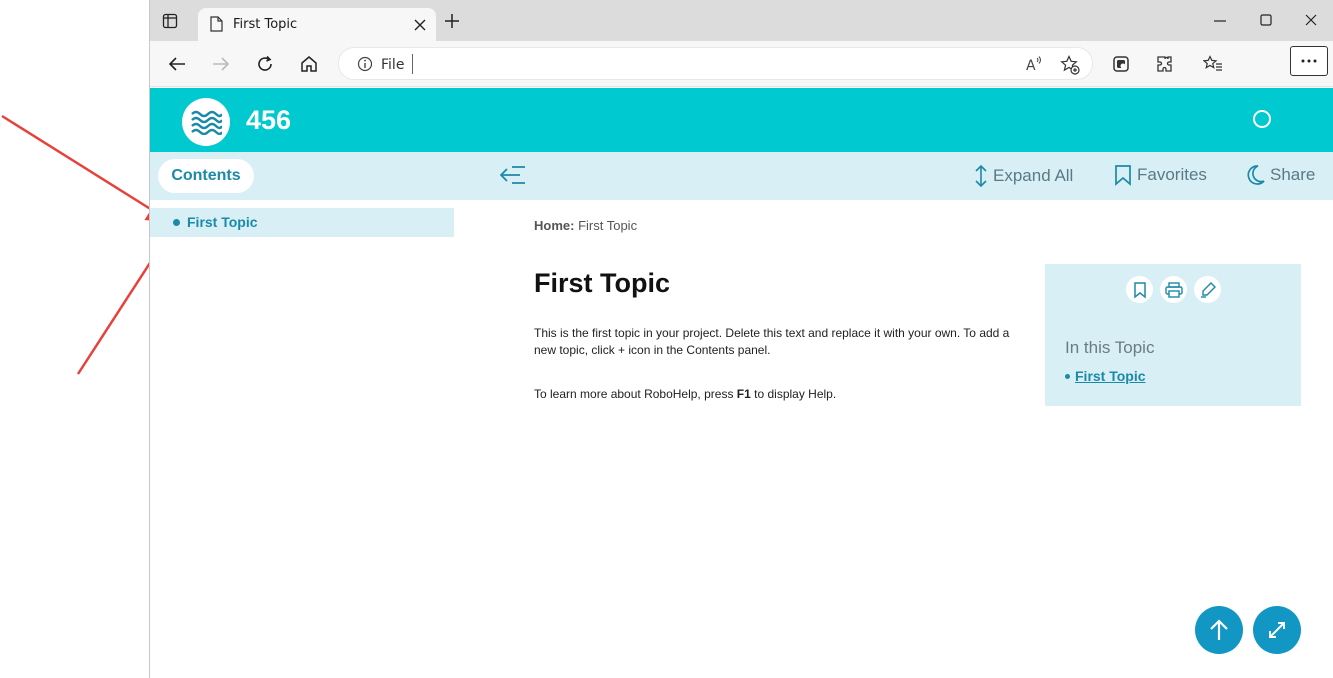 This screenshot has height=678, width=1333. I want to click on breadcrumb: Home: First Topic, so click(585, 225).